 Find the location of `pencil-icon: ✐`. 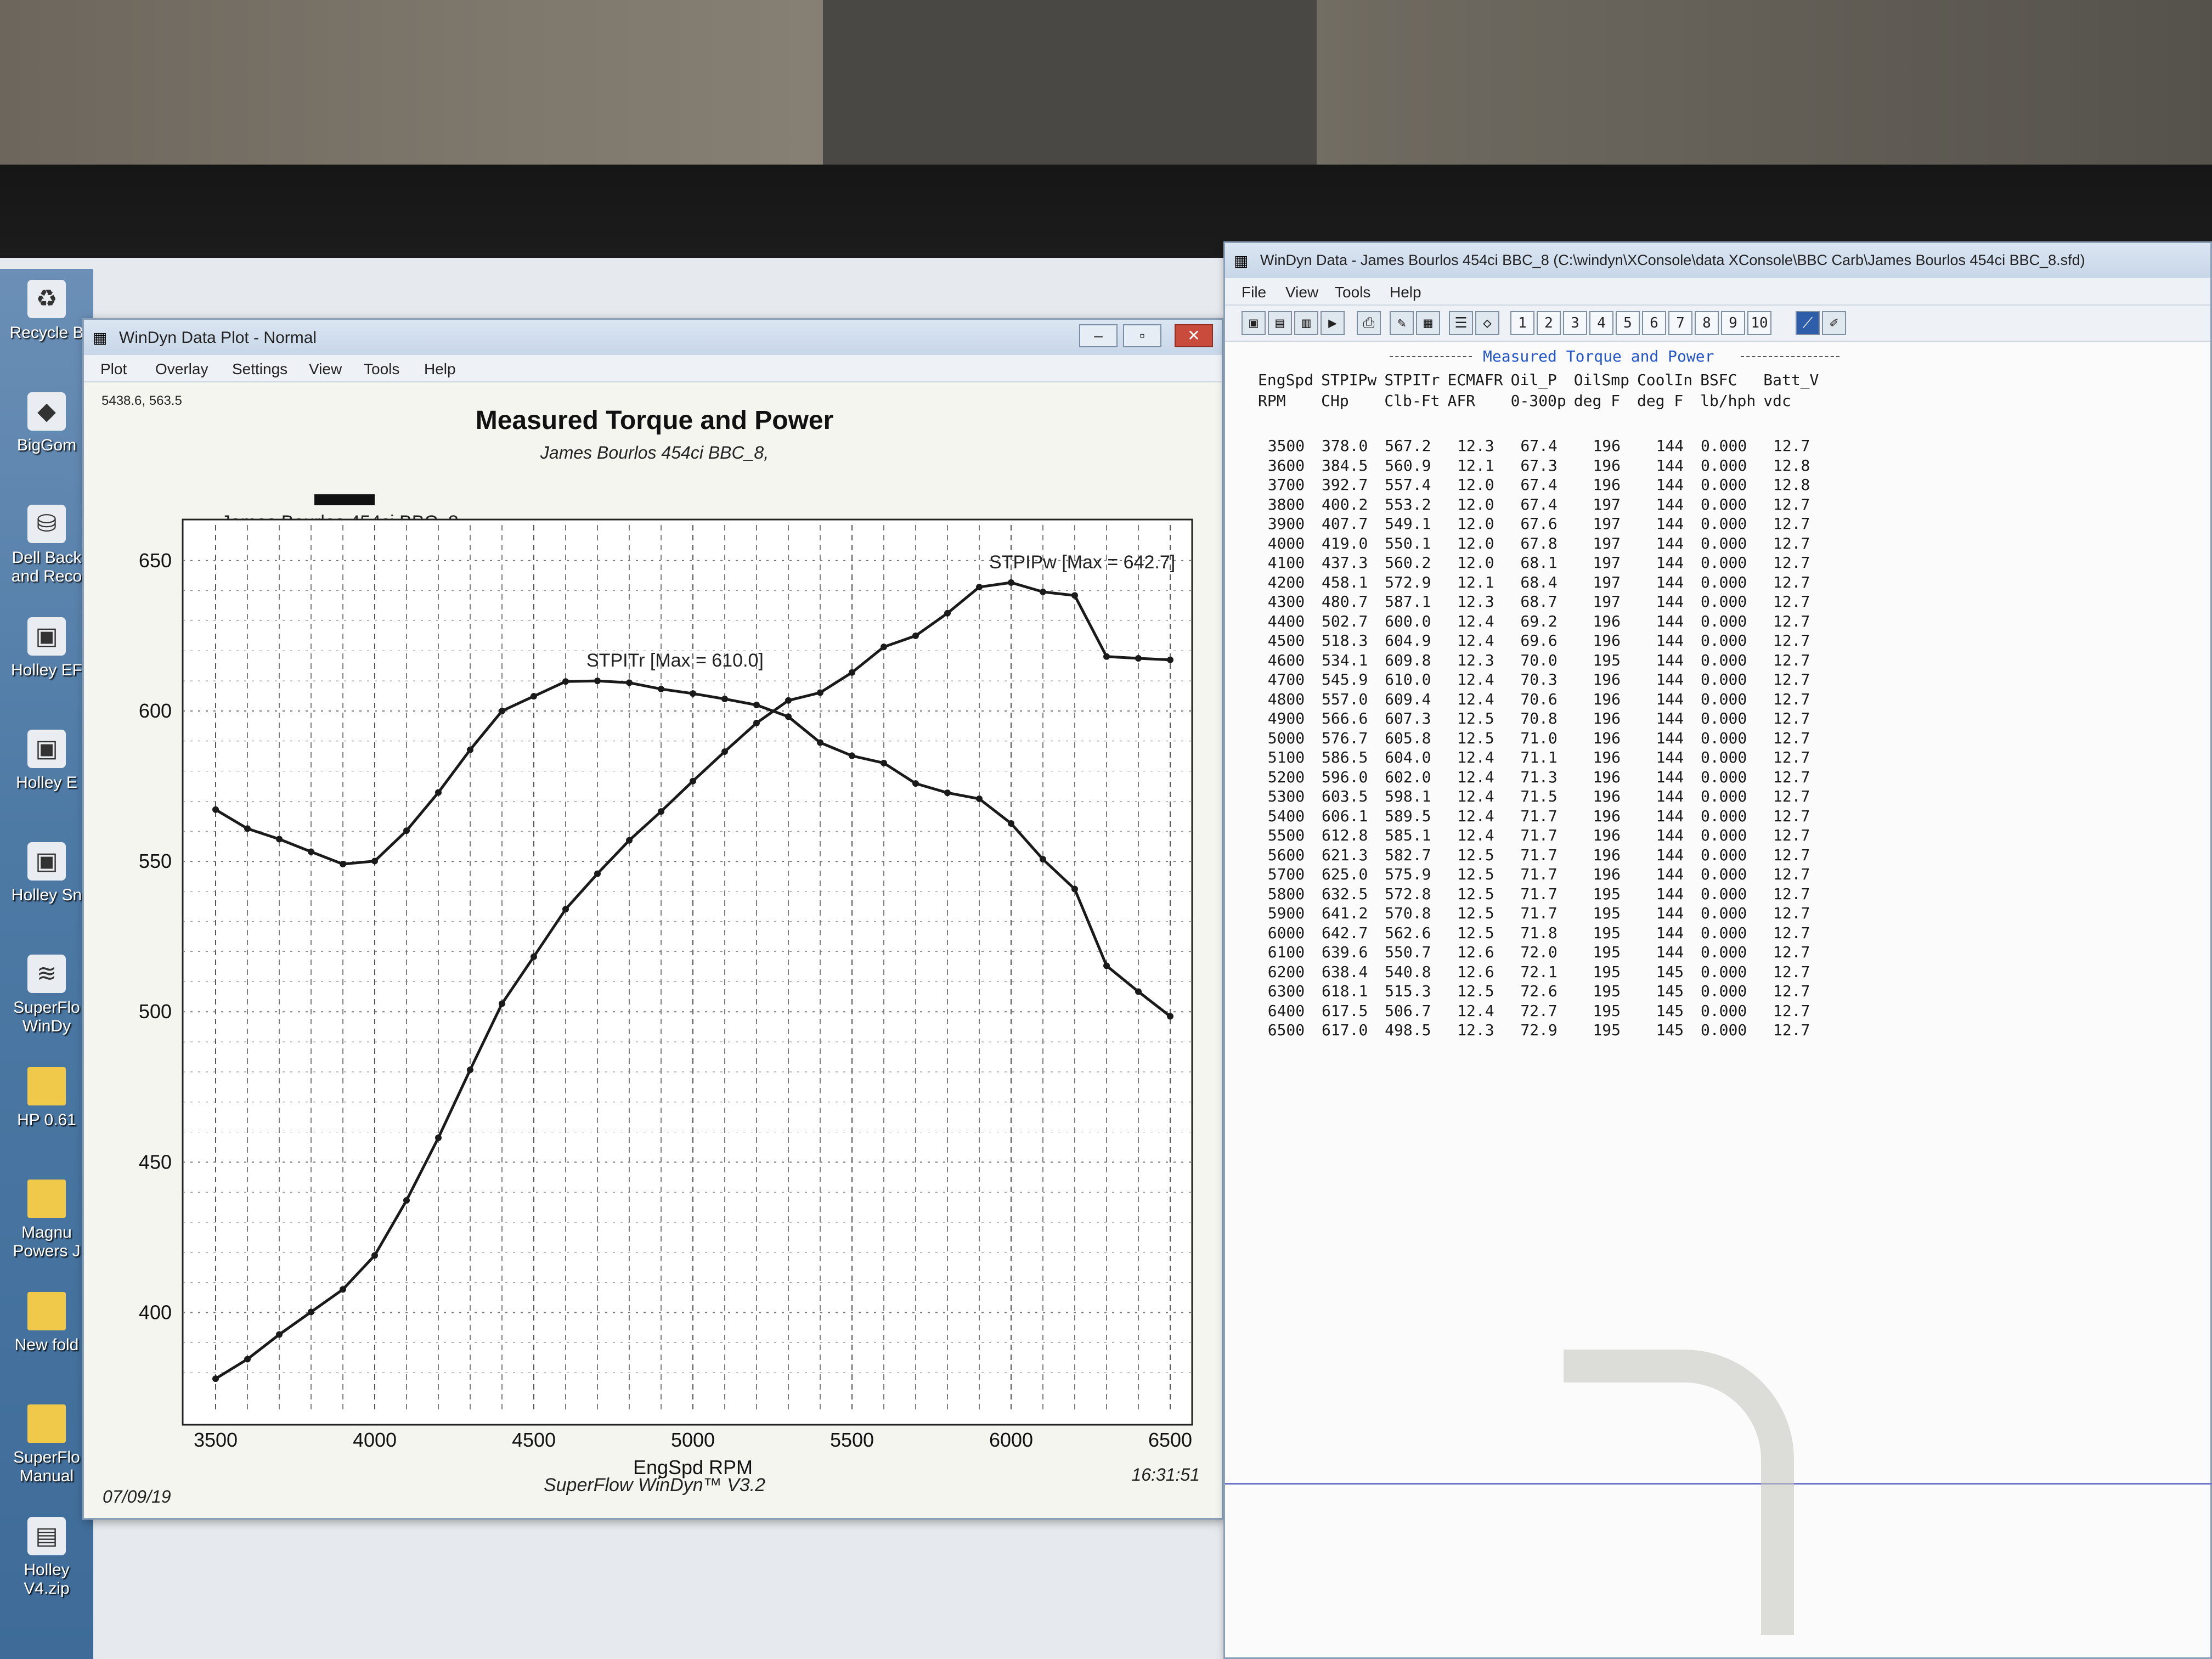

pencil-icon: ✐ is located at coordinates (1834, 323).